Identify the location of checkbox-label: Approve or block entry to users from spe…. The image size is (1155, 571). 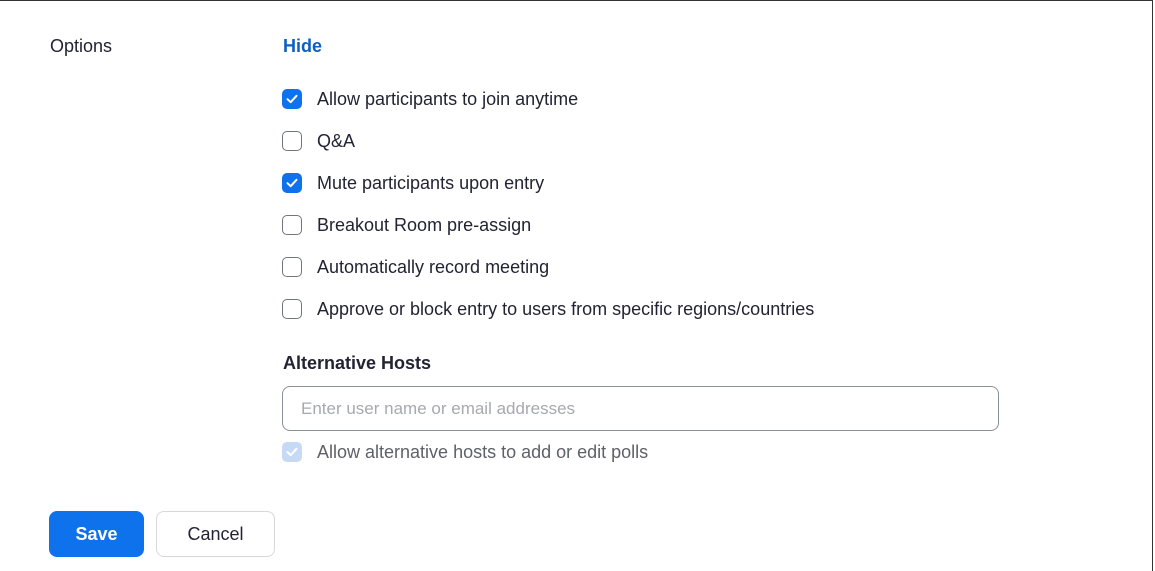
(566, 308).